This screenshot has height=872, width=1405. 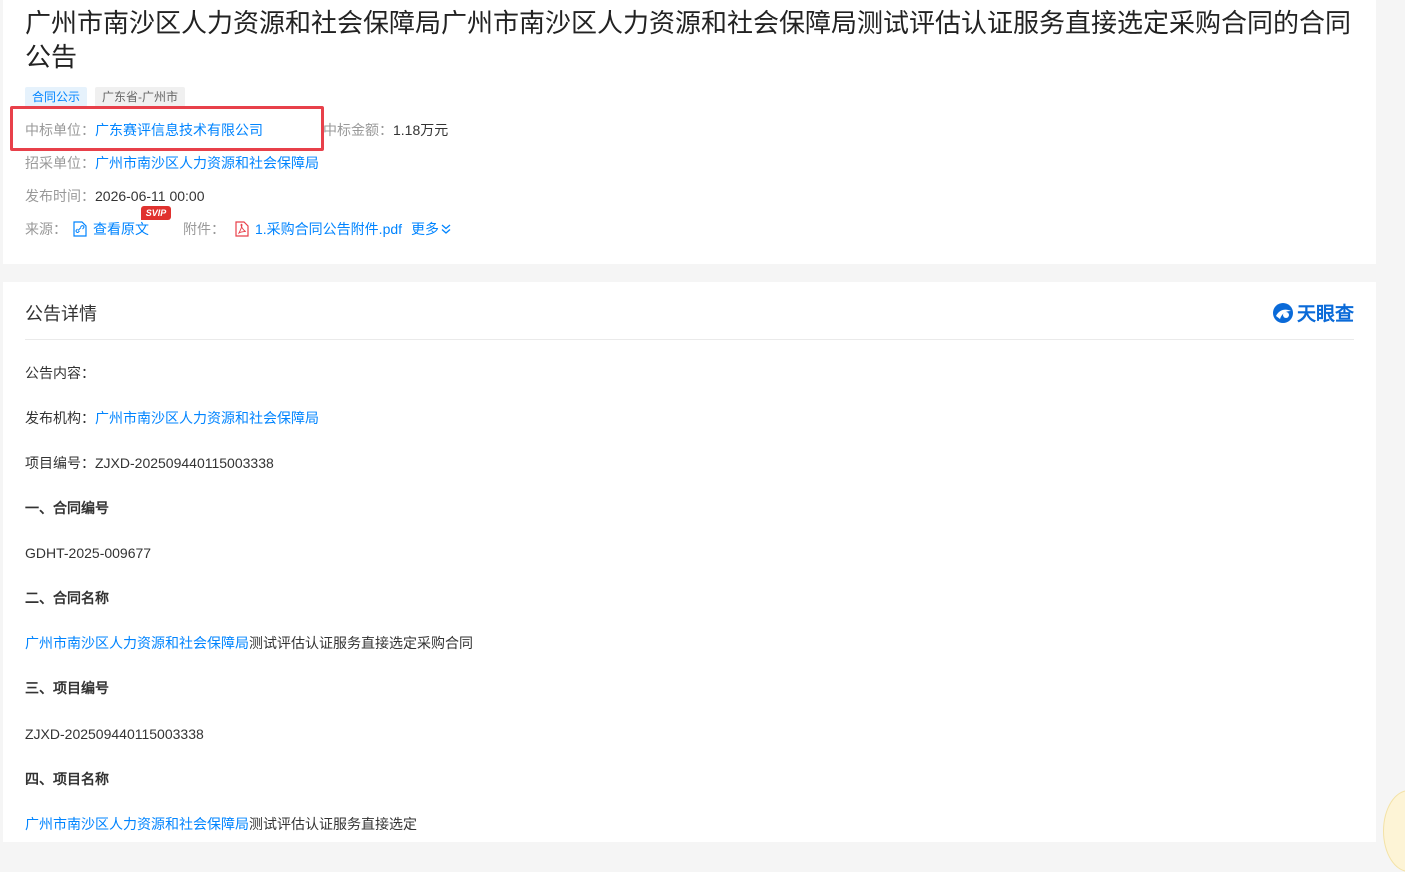 I want to click on attachment-filename: 1.采购合同公告附件.pdf, so click(x=329, y=229).